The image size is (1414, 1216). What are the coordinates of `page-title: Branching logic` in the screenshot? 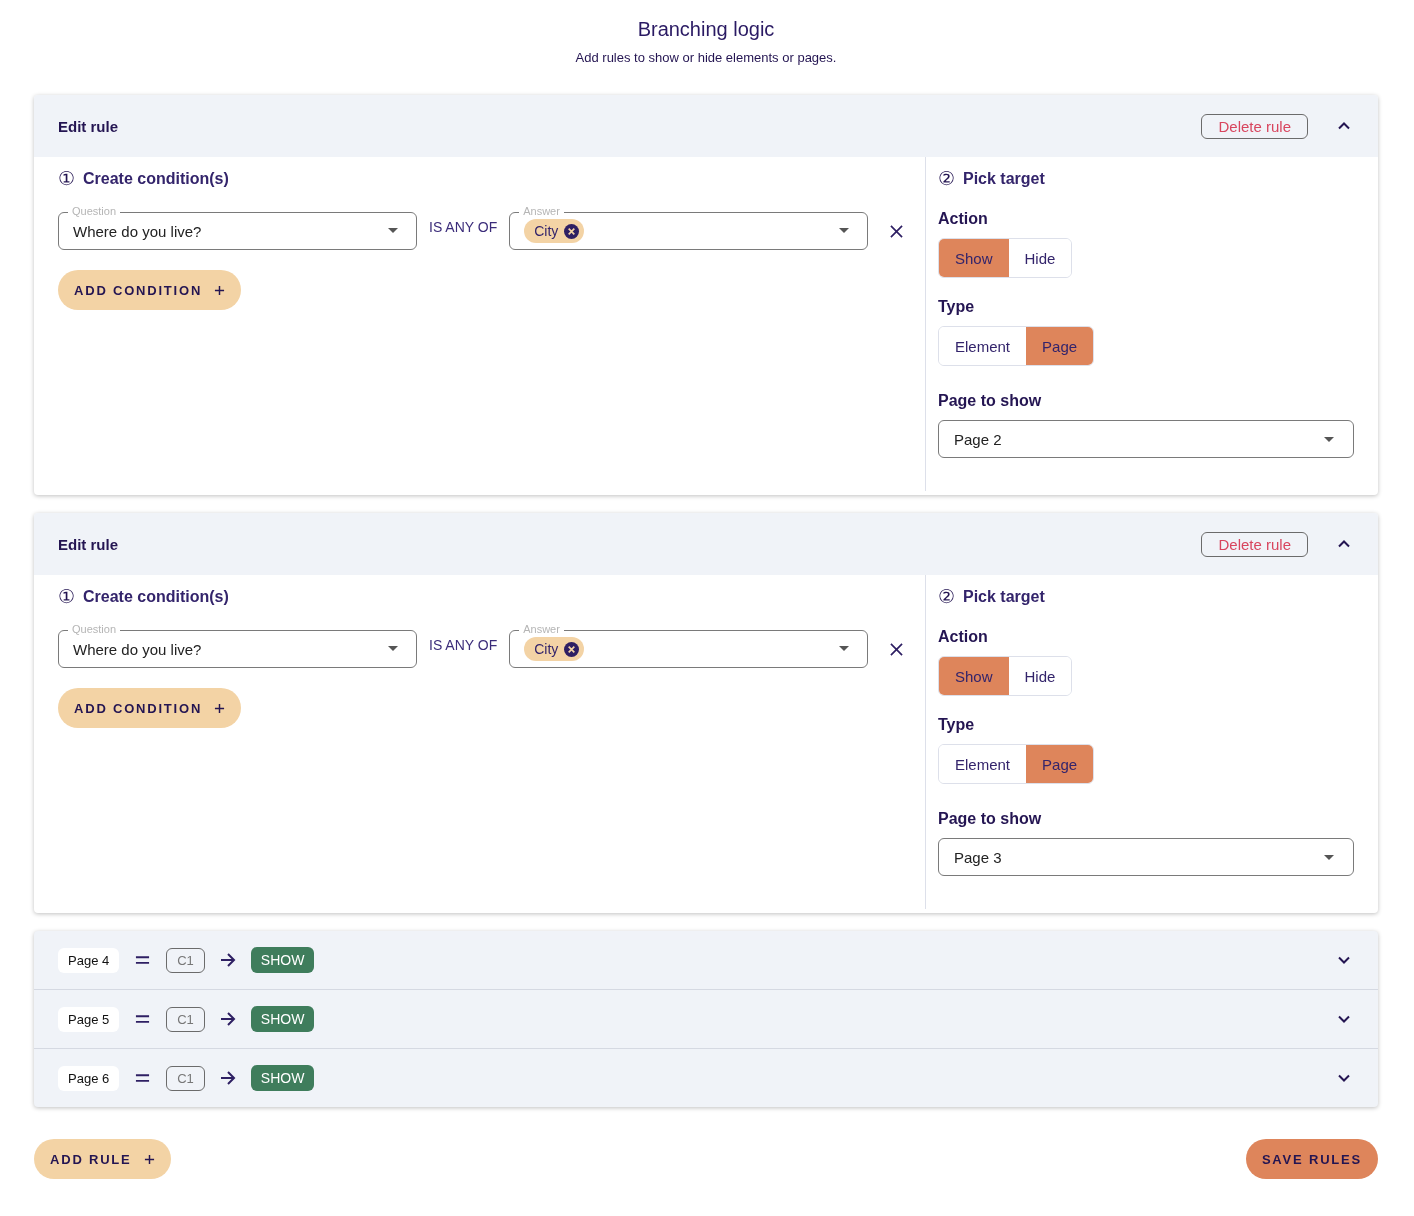 It's located at (706, 29).